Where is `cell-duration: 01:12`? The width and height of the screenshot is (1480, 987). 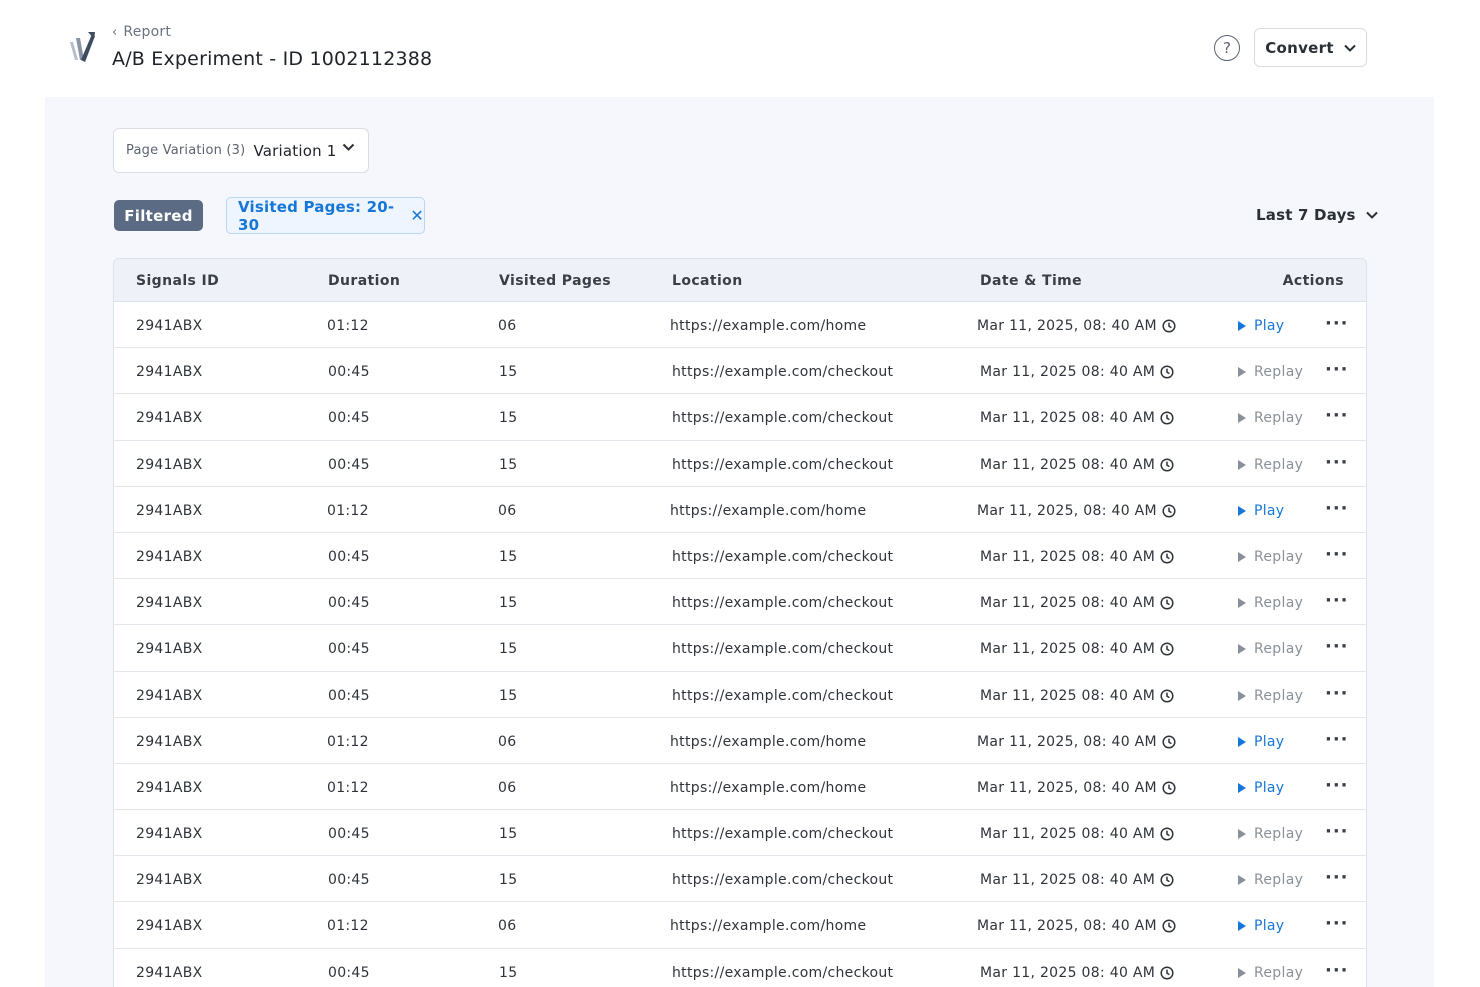
cell-duration: 01:12 is located at coordinates (348, 926).